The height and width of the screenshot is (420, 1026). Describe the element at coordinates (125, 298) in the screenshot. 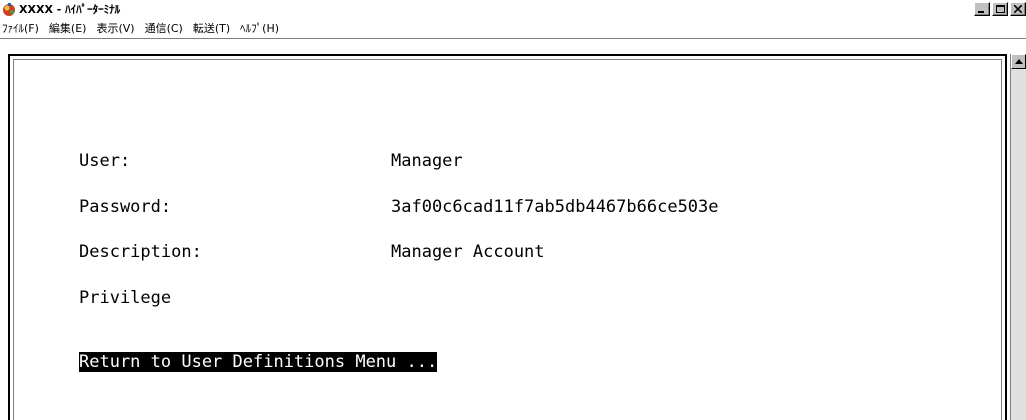

I see `privilege-label: Privilege` at that location.